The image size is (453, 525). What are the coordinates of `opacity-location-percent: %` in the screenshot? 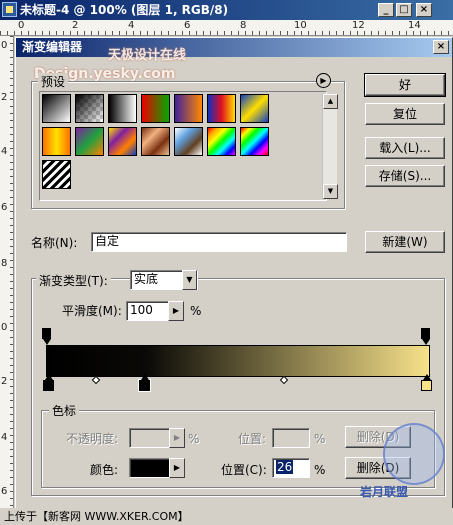 It's located at (320, 439).